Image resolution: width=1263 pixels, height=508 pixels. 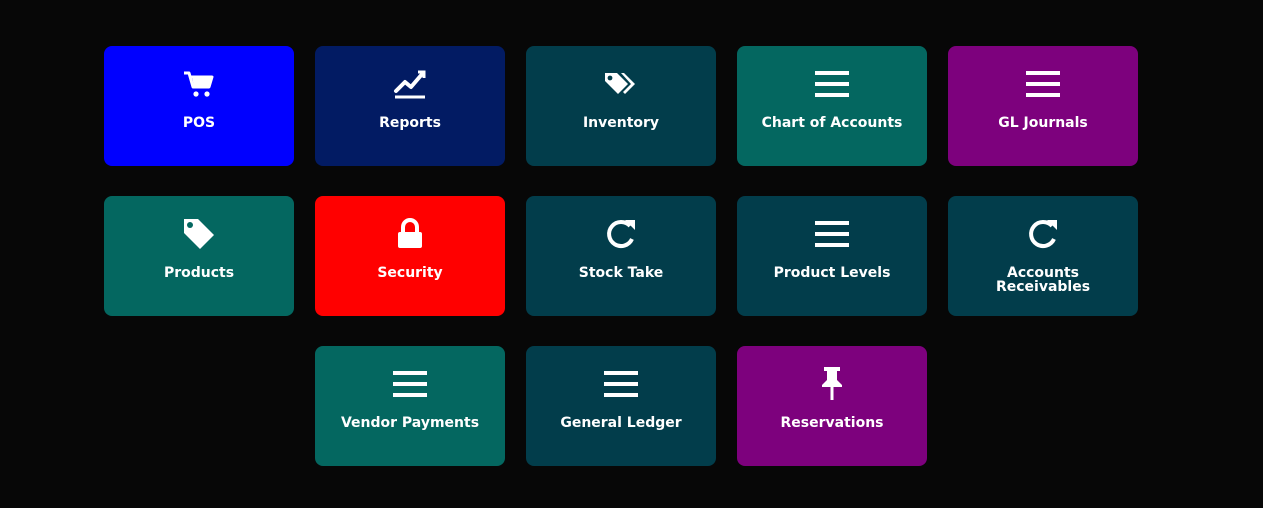 I want to click on tags-icon, so click(x=621, y=84).